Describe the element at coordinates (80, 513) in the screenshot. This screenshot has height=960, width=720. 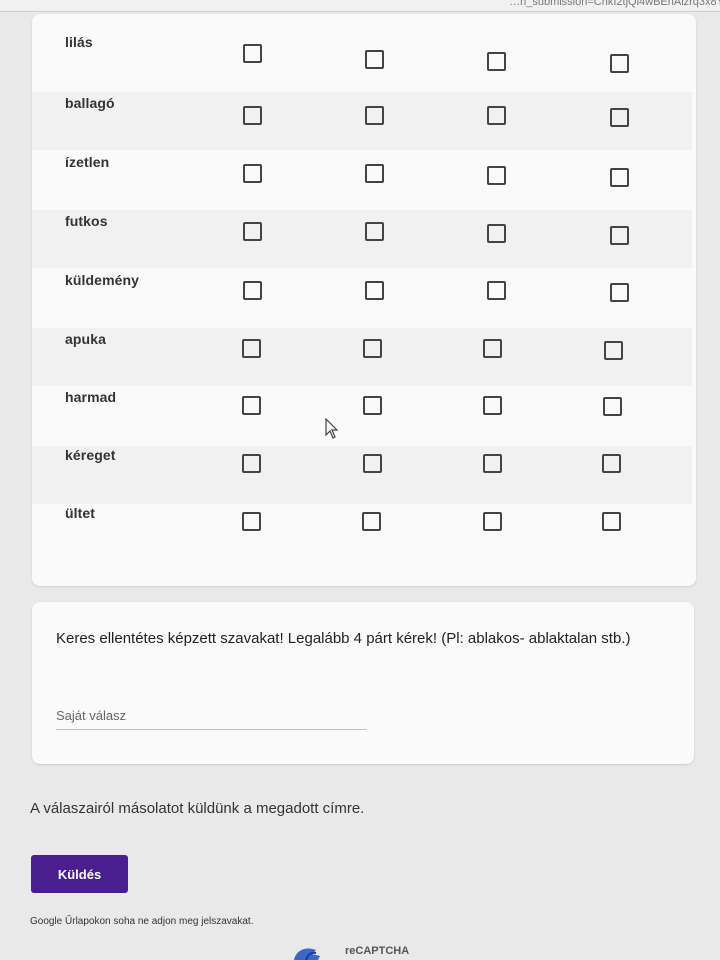
I see `grid-row-label: ültet` at that location.